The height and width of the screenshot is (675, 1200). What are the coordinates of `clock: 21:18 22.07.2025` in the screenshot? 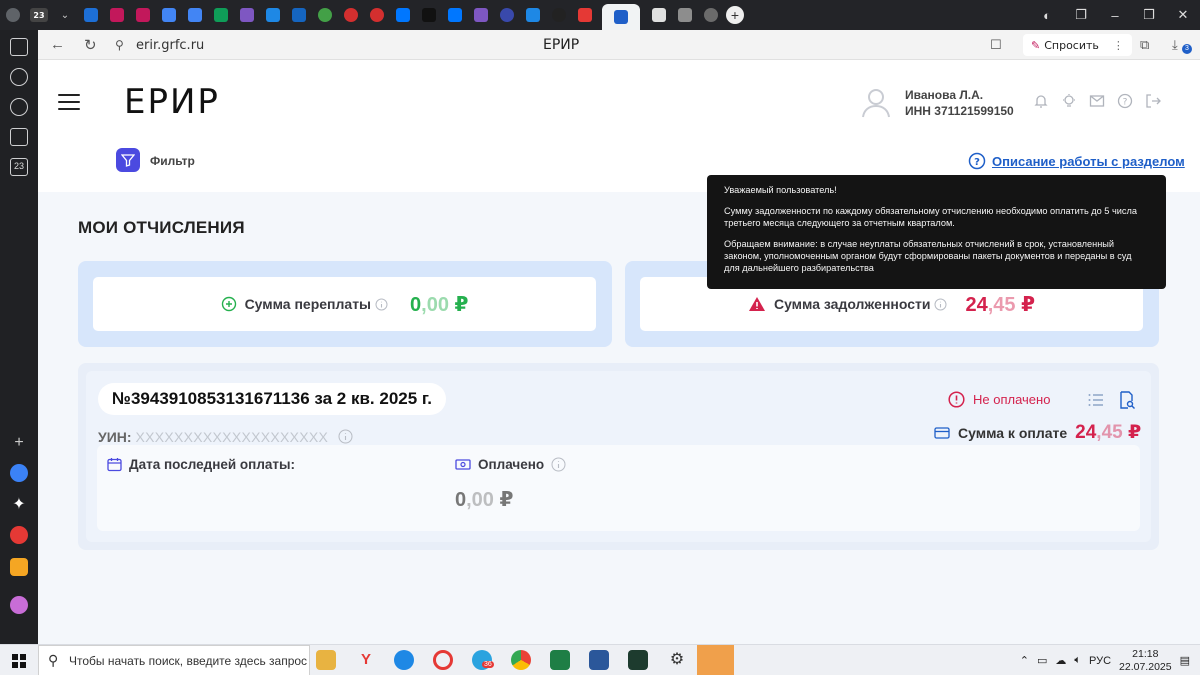 It's located at (1145, 661).